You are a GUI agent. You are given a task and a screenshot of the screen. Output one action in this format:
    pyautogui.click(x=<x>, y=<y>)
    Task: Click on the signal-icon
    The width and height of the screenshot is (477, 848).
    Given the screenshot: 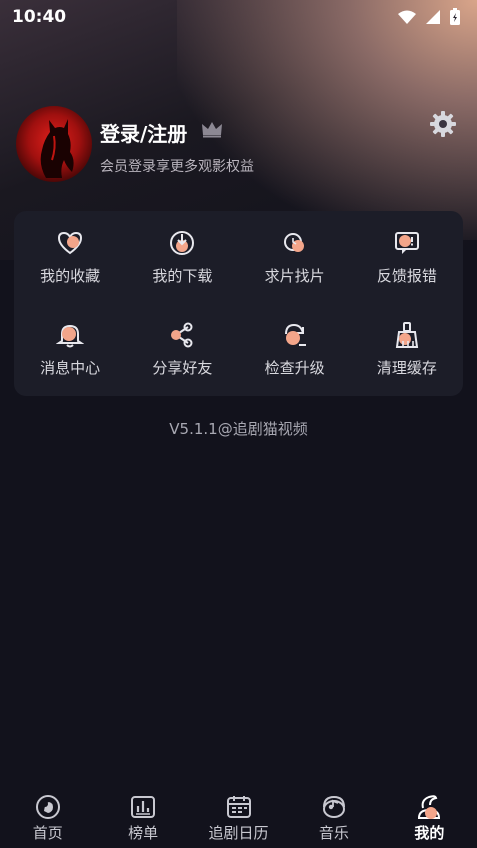 What is the action you would take?
    pyautogui.click(x=433, y=17)
    